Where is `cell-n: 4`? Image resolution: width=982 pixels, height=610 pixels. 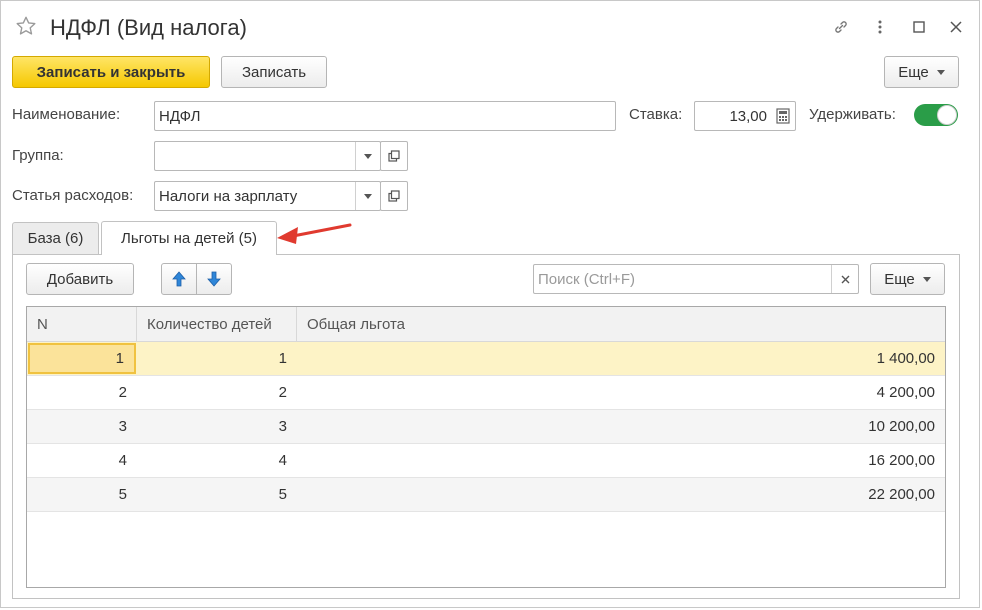 cell-n: 4 is located at coordinates (82, 460).